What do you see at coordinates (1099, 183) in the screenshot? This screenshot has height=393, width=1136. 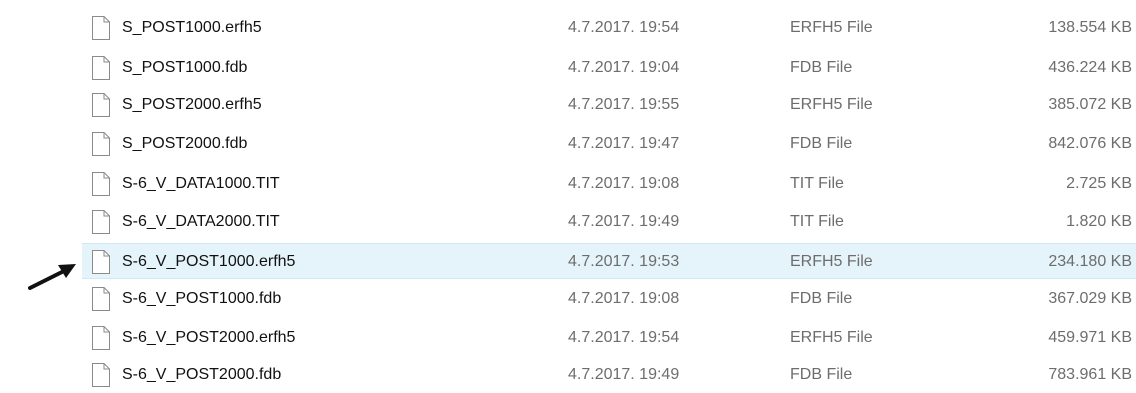 I see `file-size: 2.725 KB` at bounding box center [1099, 183].